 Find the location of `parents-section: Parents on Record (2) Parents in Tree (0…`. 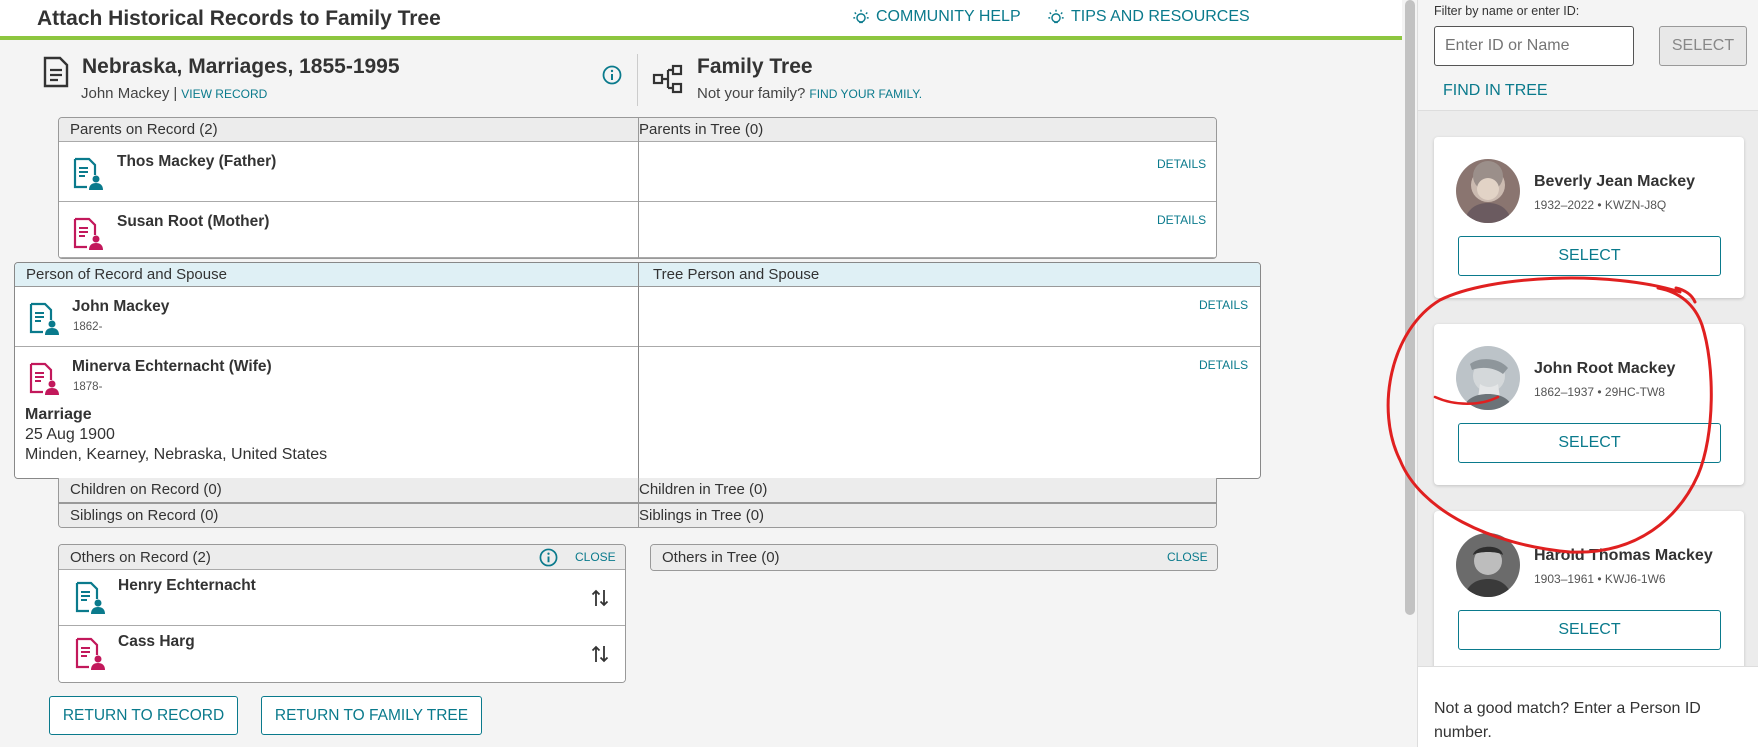

parents-section: Parents on Record (2) Parents in Tree (0… is located at coordinates (637, 188).